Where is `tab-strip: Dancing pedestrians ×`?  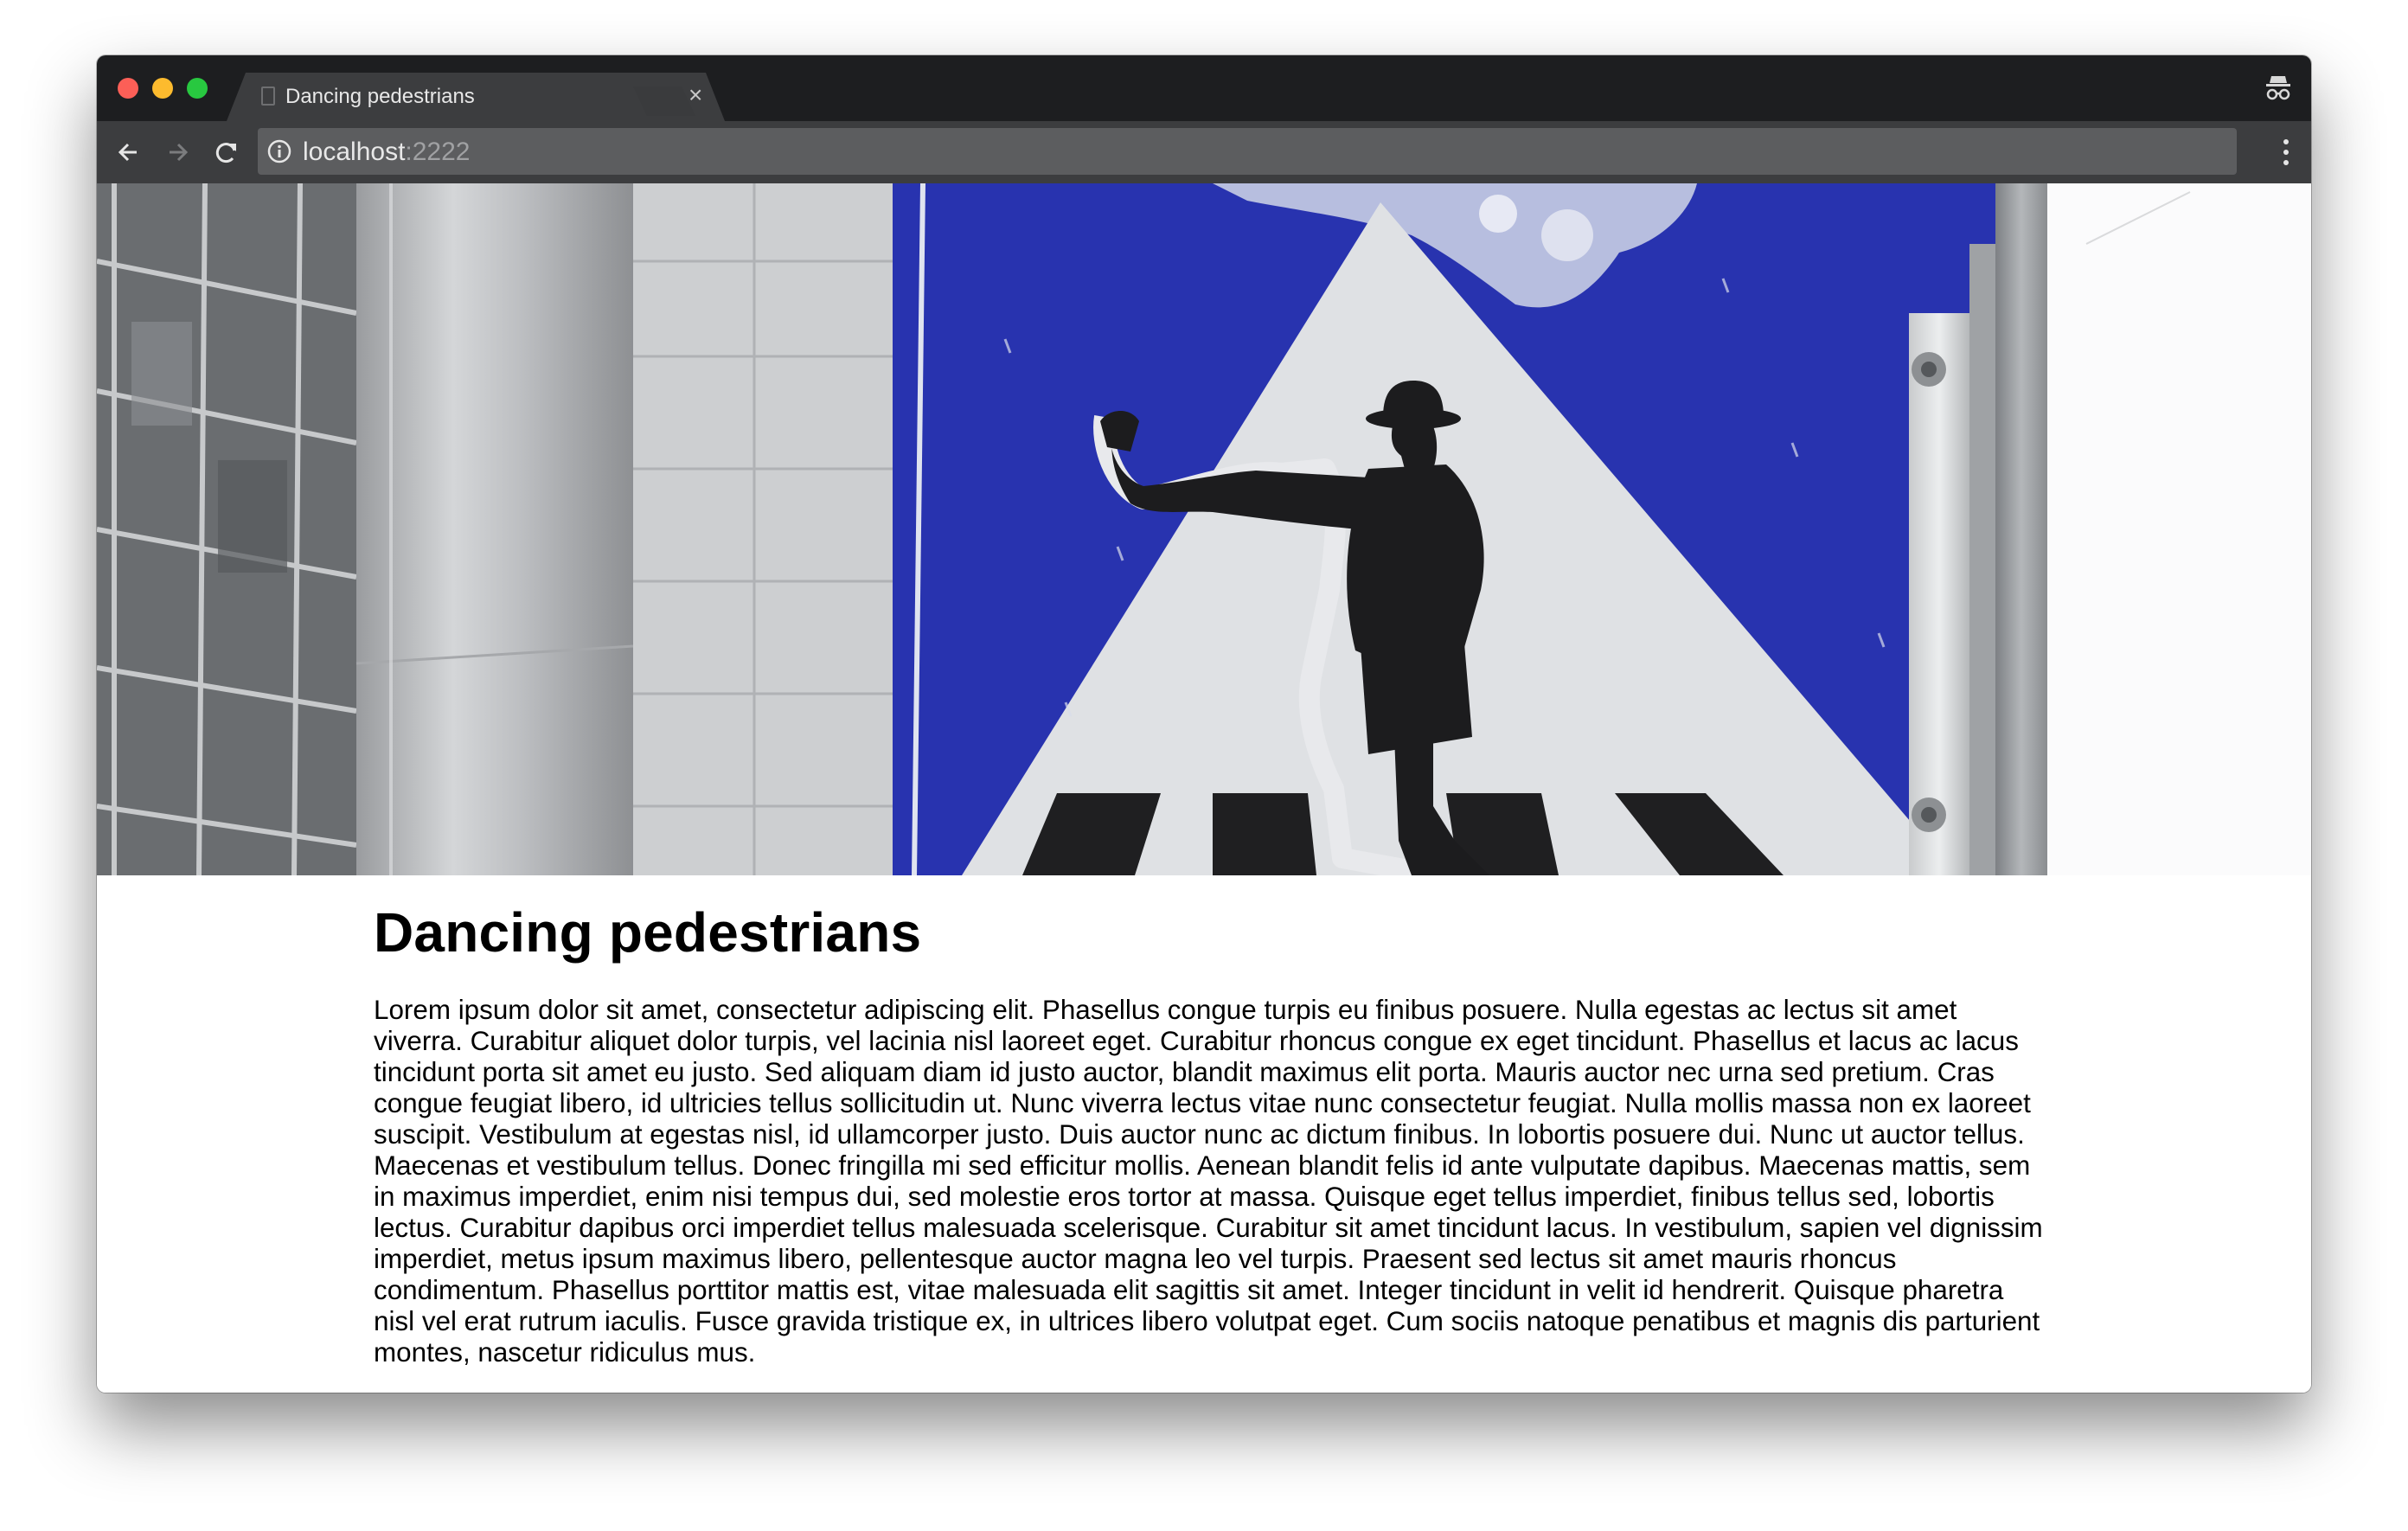
tab-strip: Dancing pedestrians × is located at coordinates (1204, 88).